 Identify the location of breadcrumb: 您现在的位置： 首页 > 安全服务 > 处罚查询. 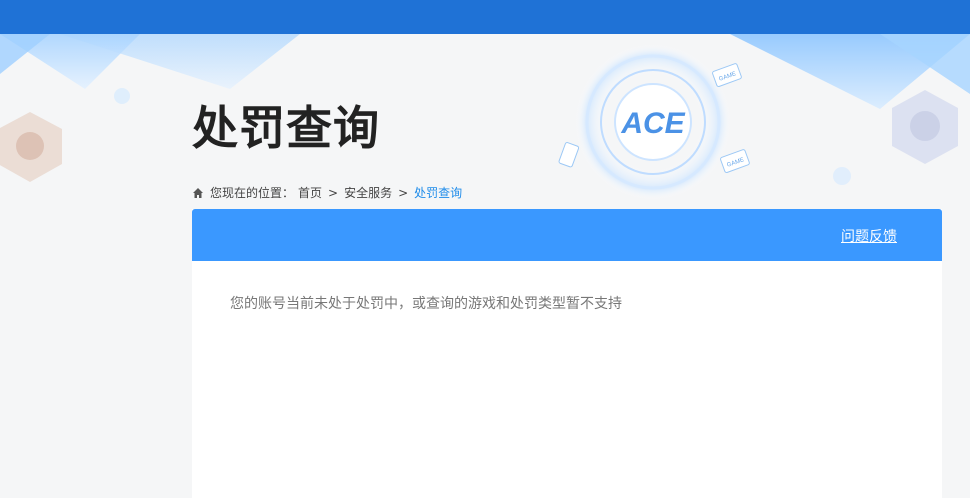
(327, 192).